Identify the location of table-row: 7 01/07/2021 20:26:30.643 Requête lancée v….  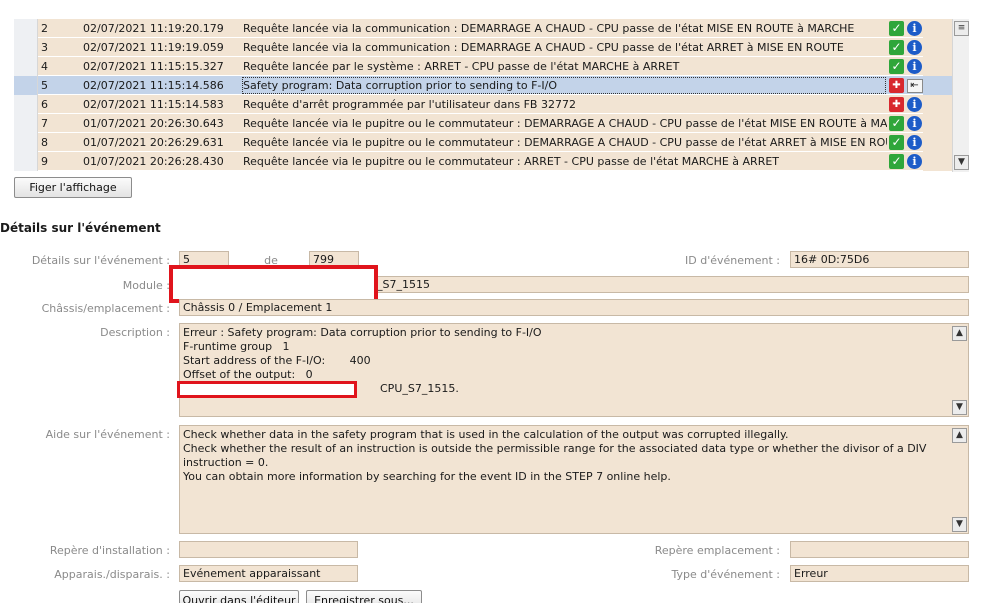
(483, 123).